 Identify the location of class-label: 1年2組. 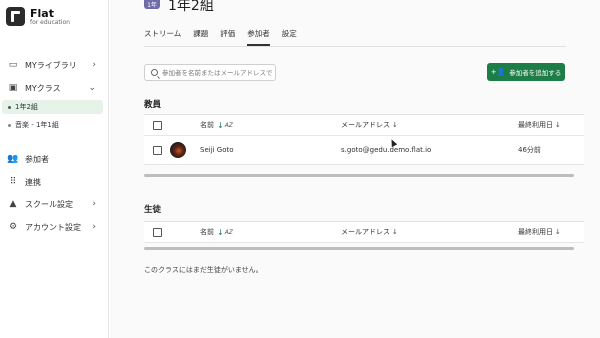
(26, 107).